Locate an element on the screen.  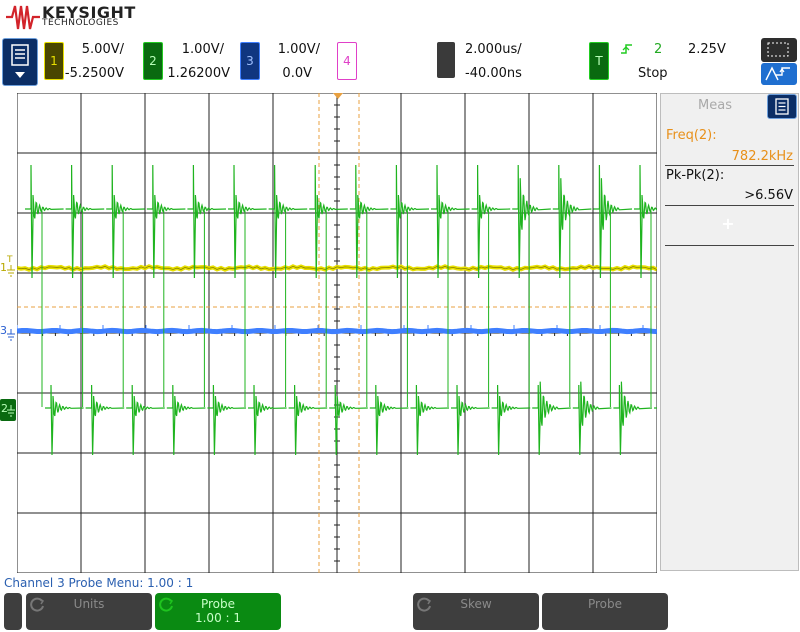
channel-1-offset: -5.2500V is located at coordinates (94, 73).